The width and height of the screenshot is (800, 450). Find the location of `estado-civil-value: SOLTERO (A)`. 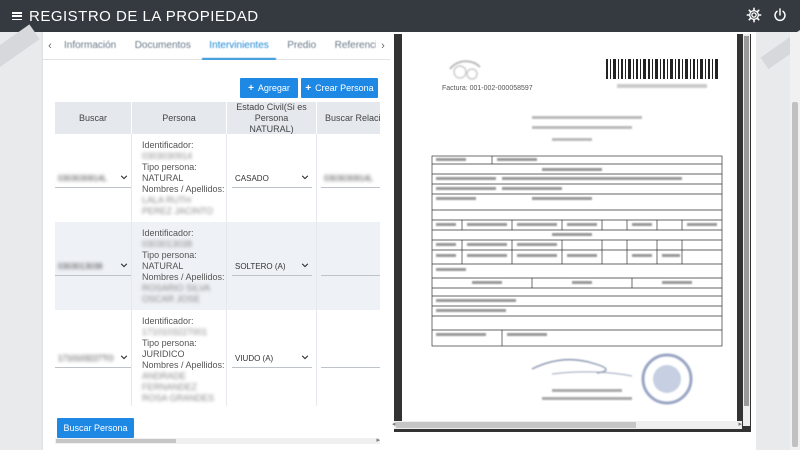

estado-civil-value: SOLTERO (A) is located at coordinates (260, 266).